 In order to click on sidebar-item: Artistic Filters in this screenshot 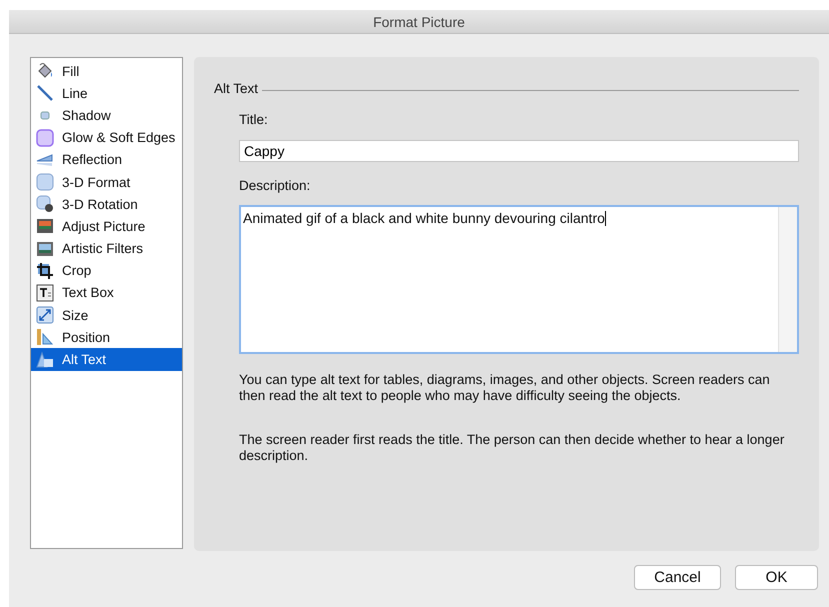, I will do `click(106, 249)`.